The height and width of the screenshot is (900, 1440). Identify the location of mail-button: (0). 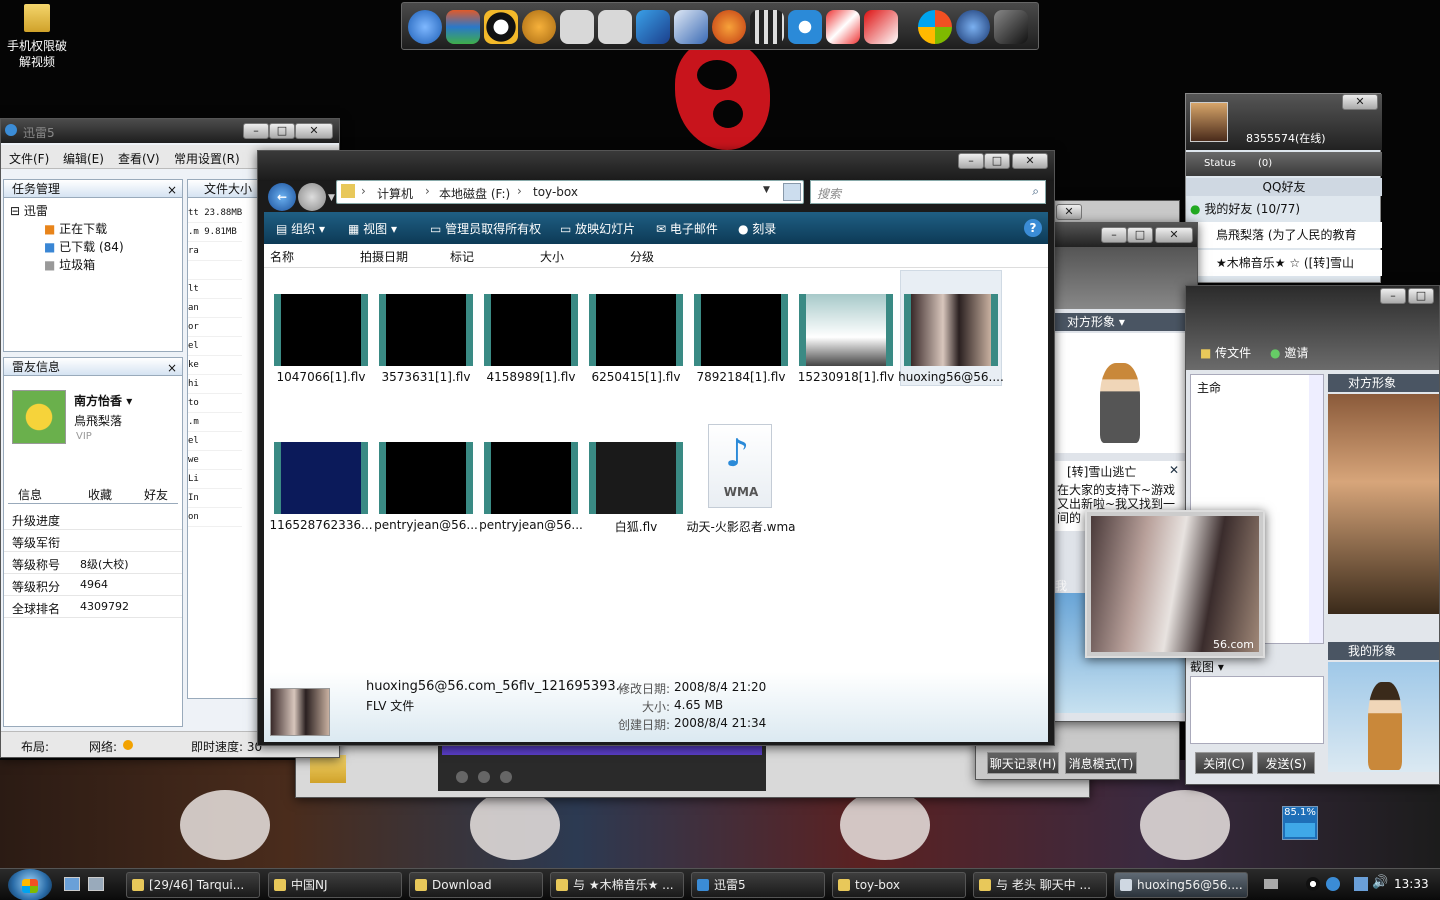
(1265, 163).